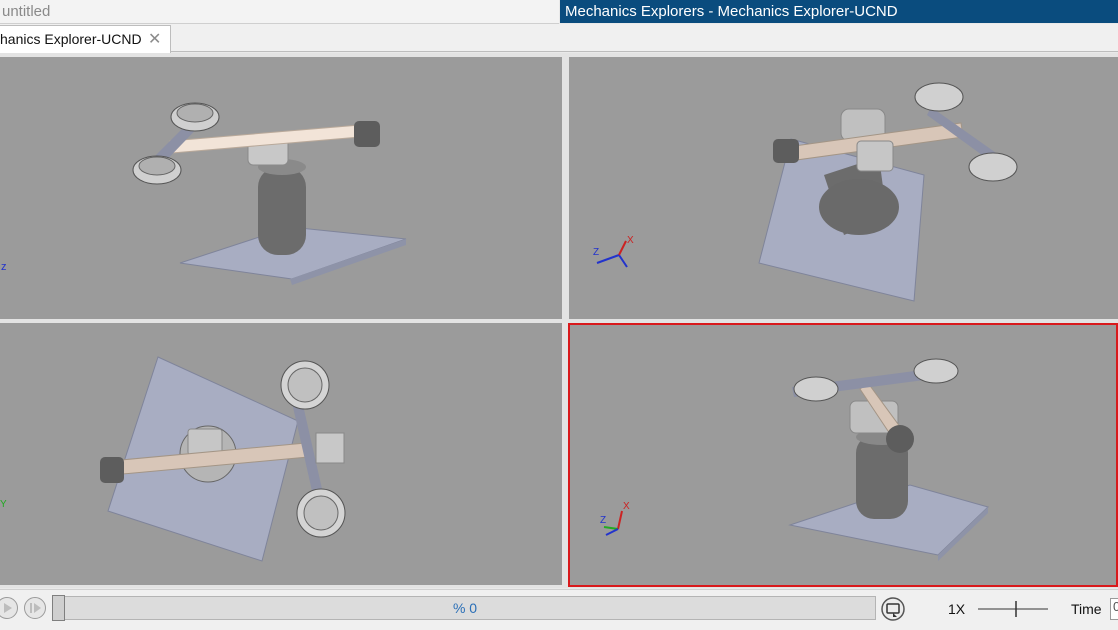 The image size is (1118, 630). Describe the element at coordinates (154, 39) in the screenshot. I see `close-icon: ✕` at that location.